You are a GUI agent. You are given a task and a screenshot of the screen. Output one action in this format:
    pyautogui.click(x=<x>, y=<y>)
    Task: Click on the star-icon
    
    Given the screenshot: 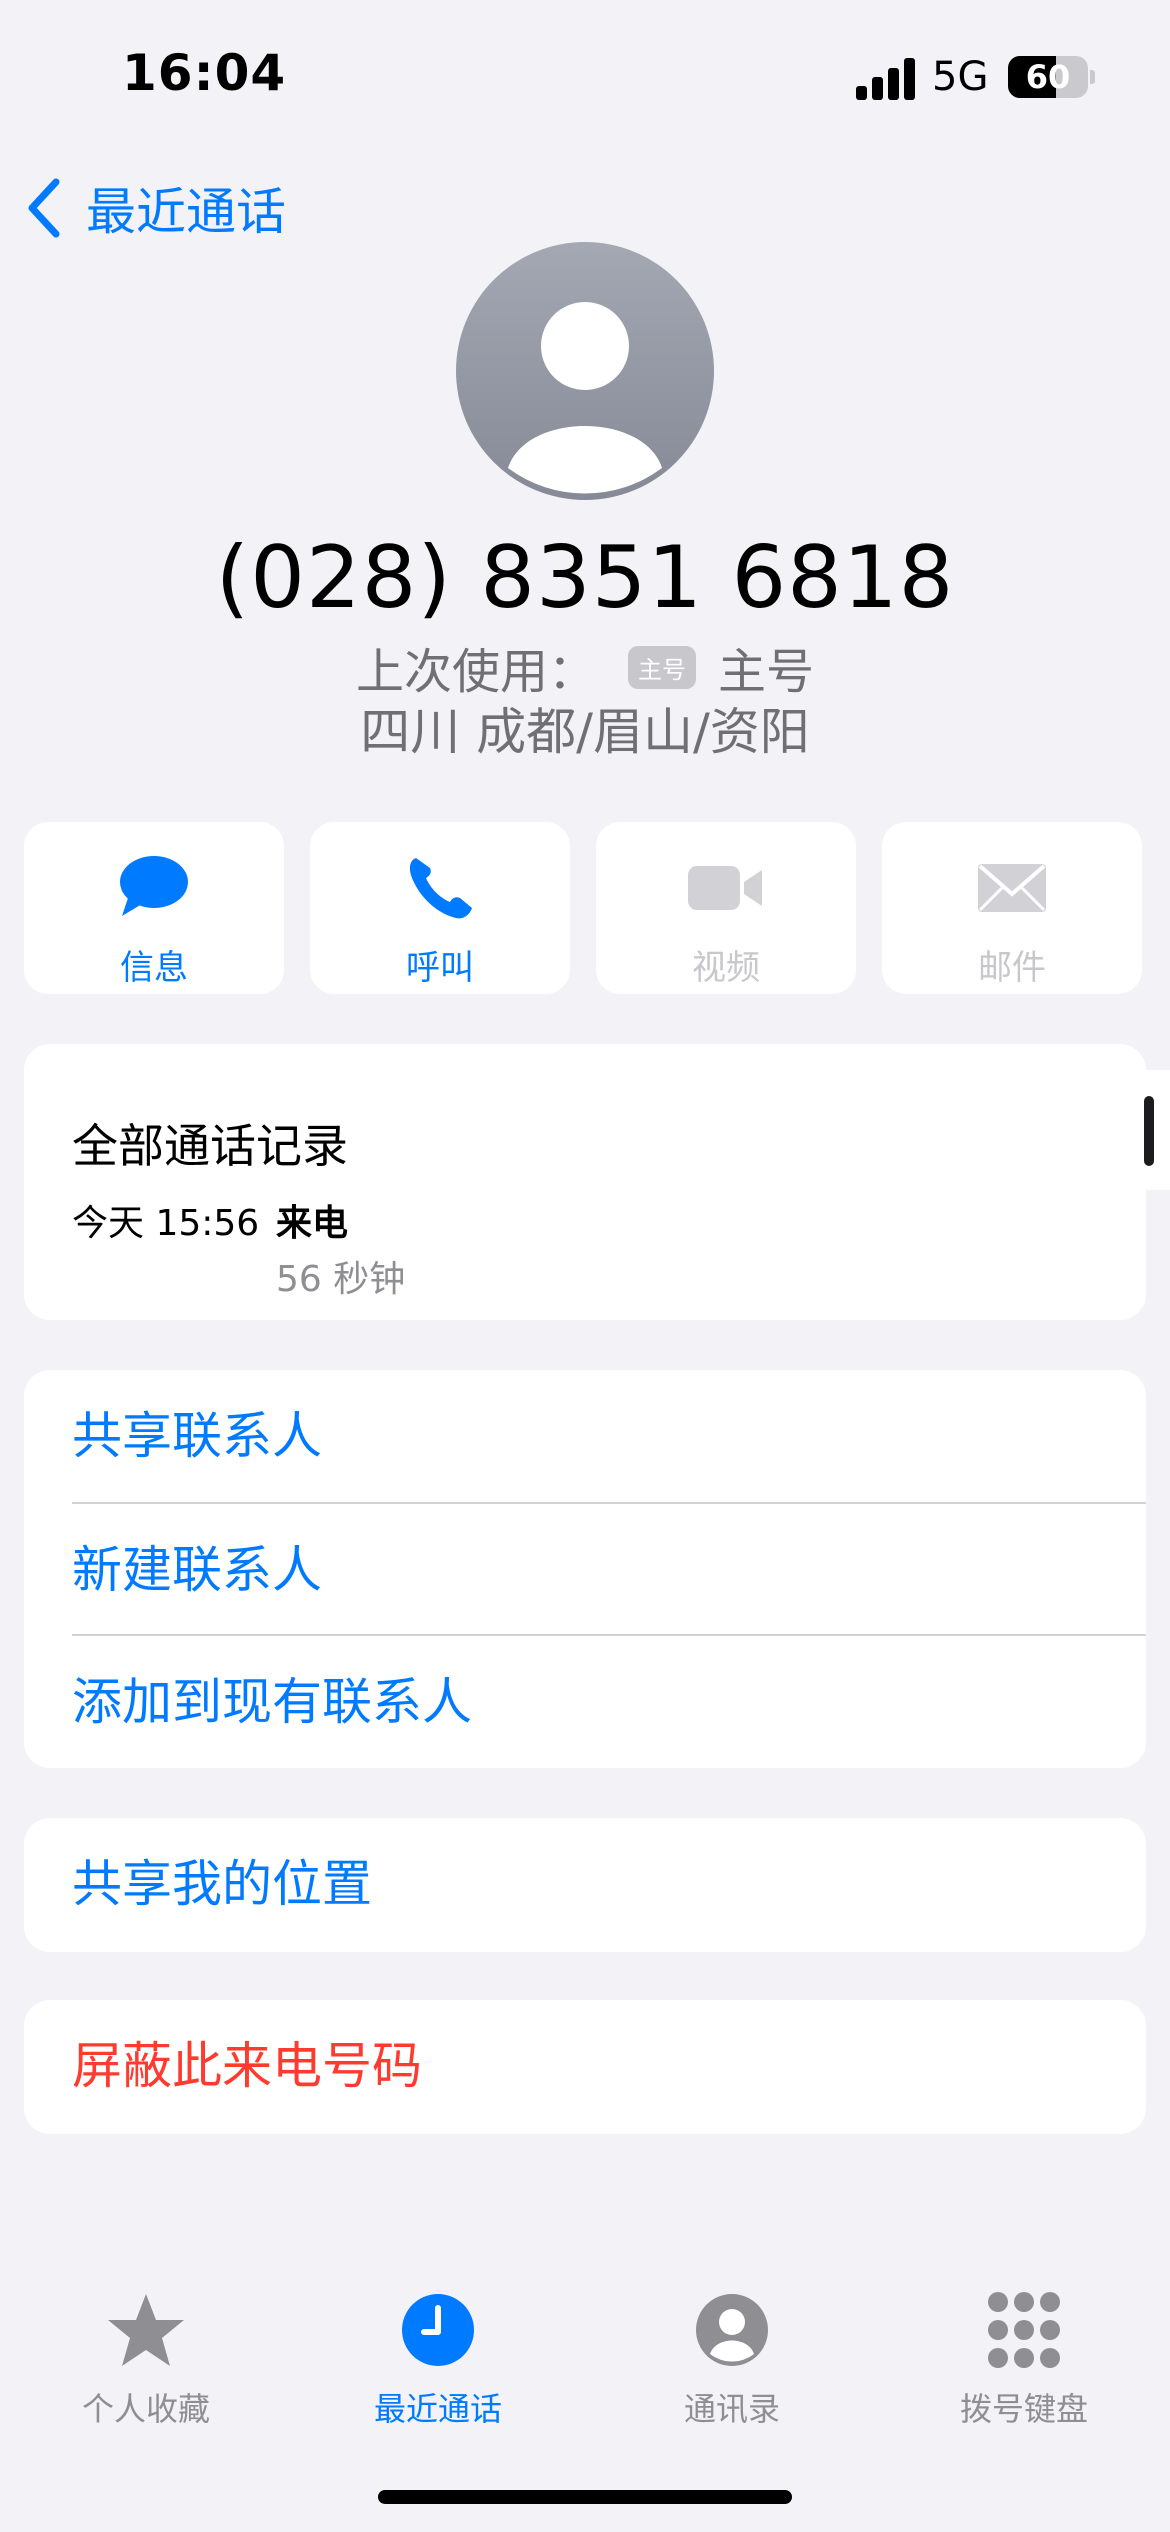 What is the action you would take?
    pyautogui.click(x=146, y=2330)
    